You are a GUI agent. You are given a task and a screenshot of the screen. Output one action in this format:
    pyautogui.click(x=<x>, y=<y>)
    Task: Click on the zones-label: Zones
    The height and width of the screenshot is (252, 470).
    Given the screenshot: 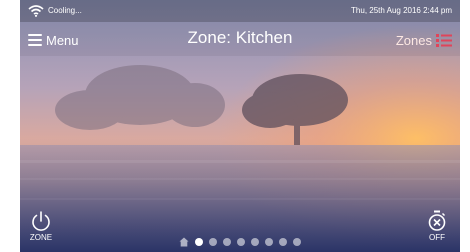 What is the action you would take?
    pyautogui.click(x=413, y=40)
    